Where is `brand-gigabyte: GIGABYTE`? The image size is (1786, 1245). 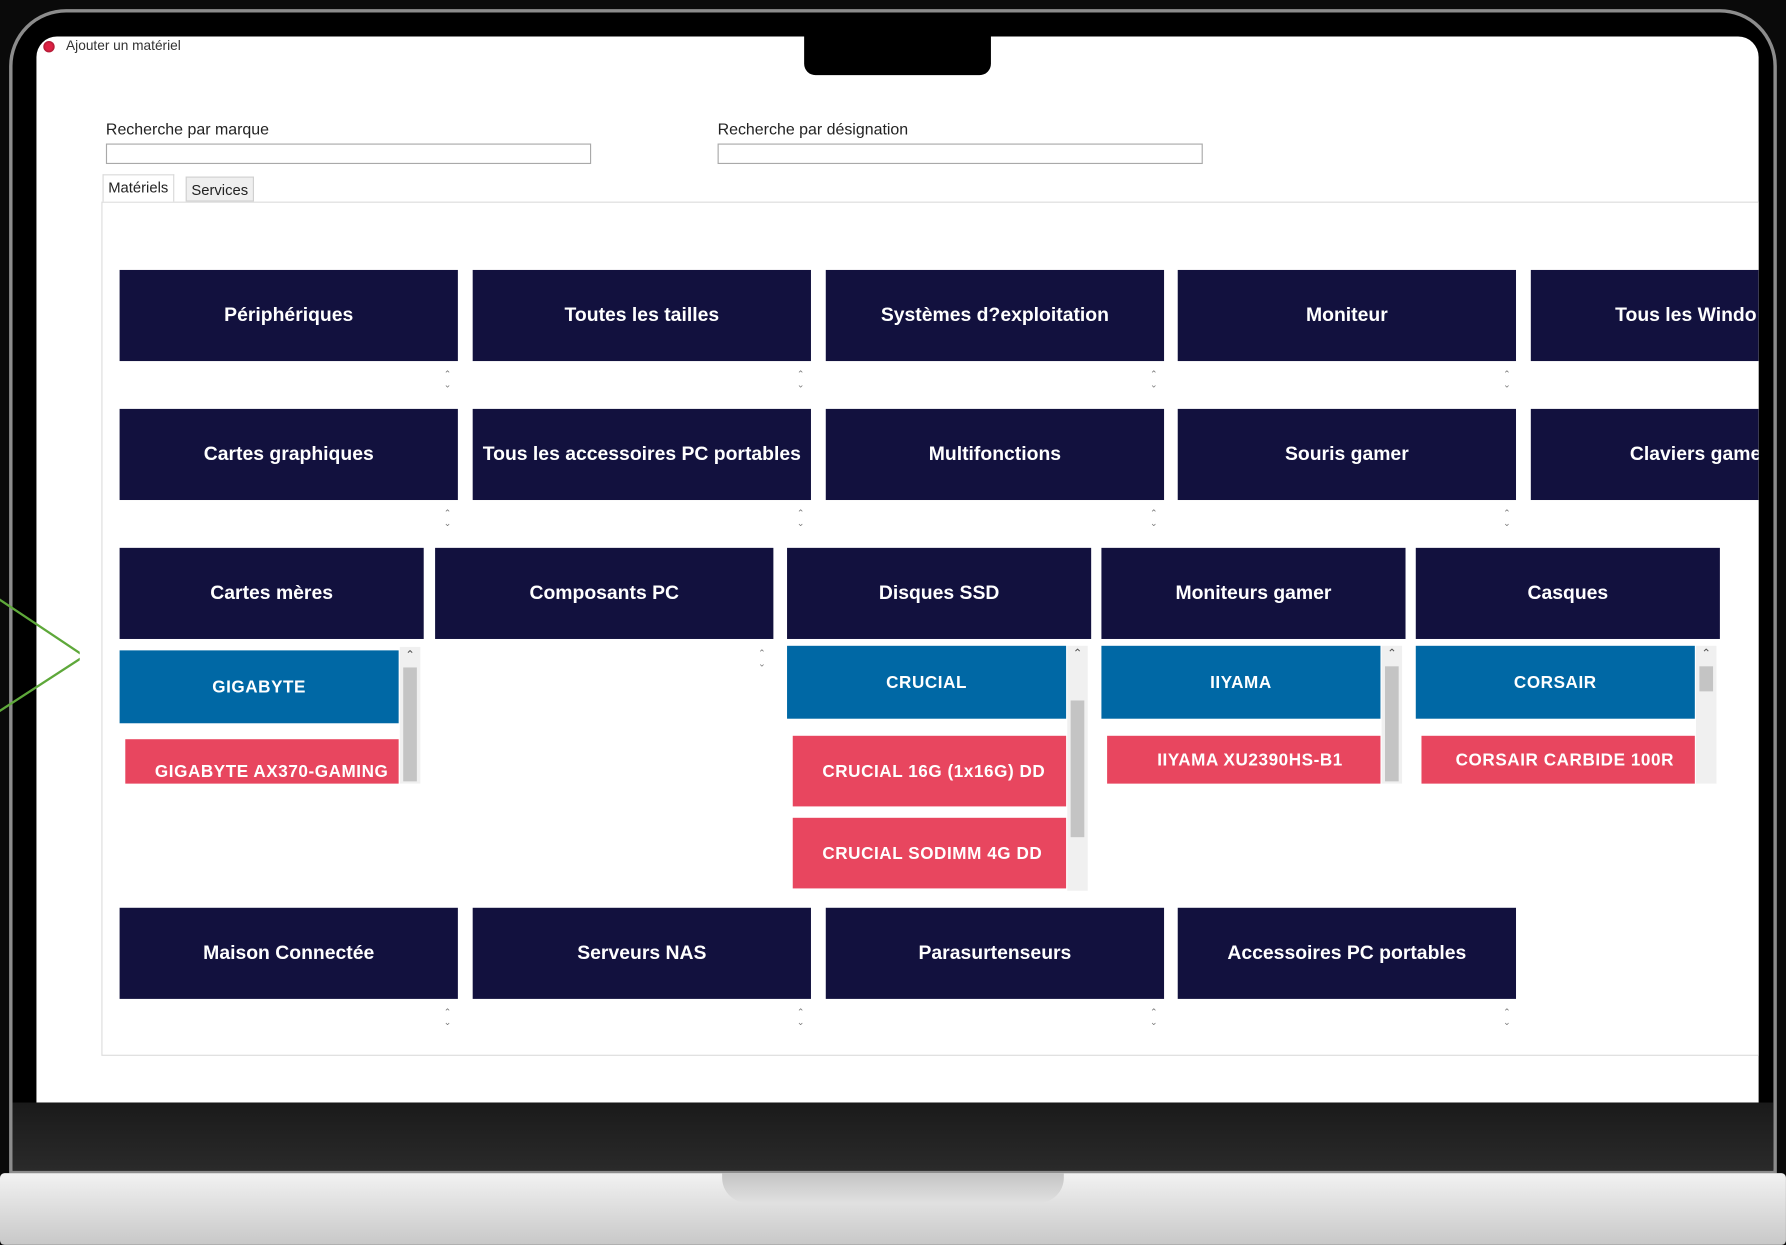
brand-gigabyte: GIGABYTE is located at coordinates (259, 687).